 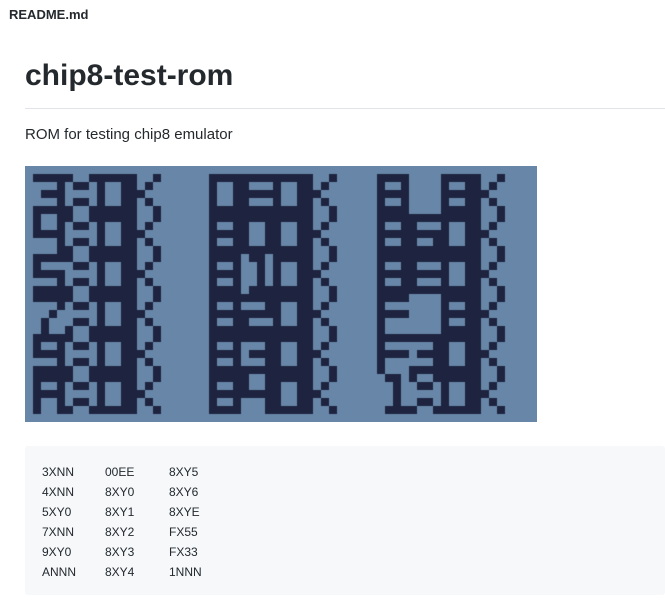 What do you see at coordinates (137, 552) in the screenshot?
I see `code-row: 9XY0 8XY3 FX33` at bounding box center [137, 552].